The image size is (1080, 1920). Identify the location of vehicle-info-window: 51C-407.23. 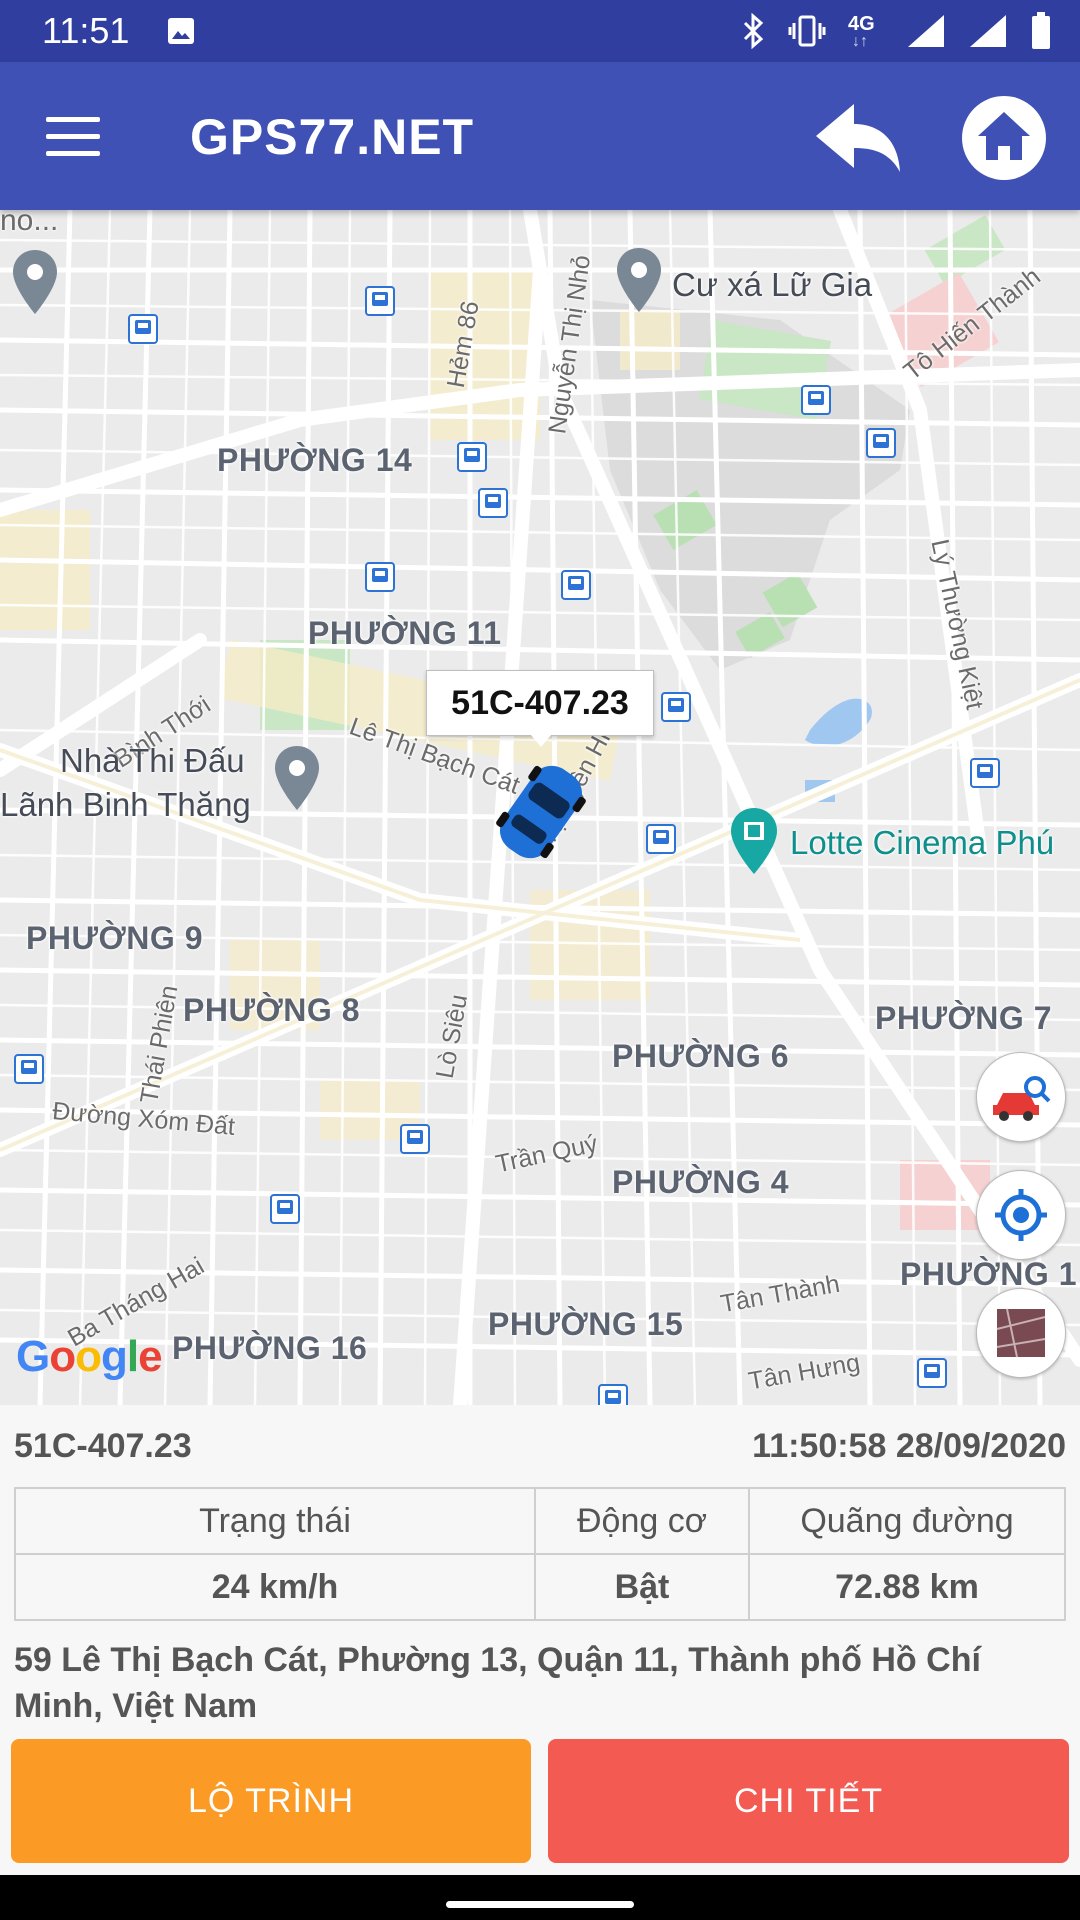
(540, 708).